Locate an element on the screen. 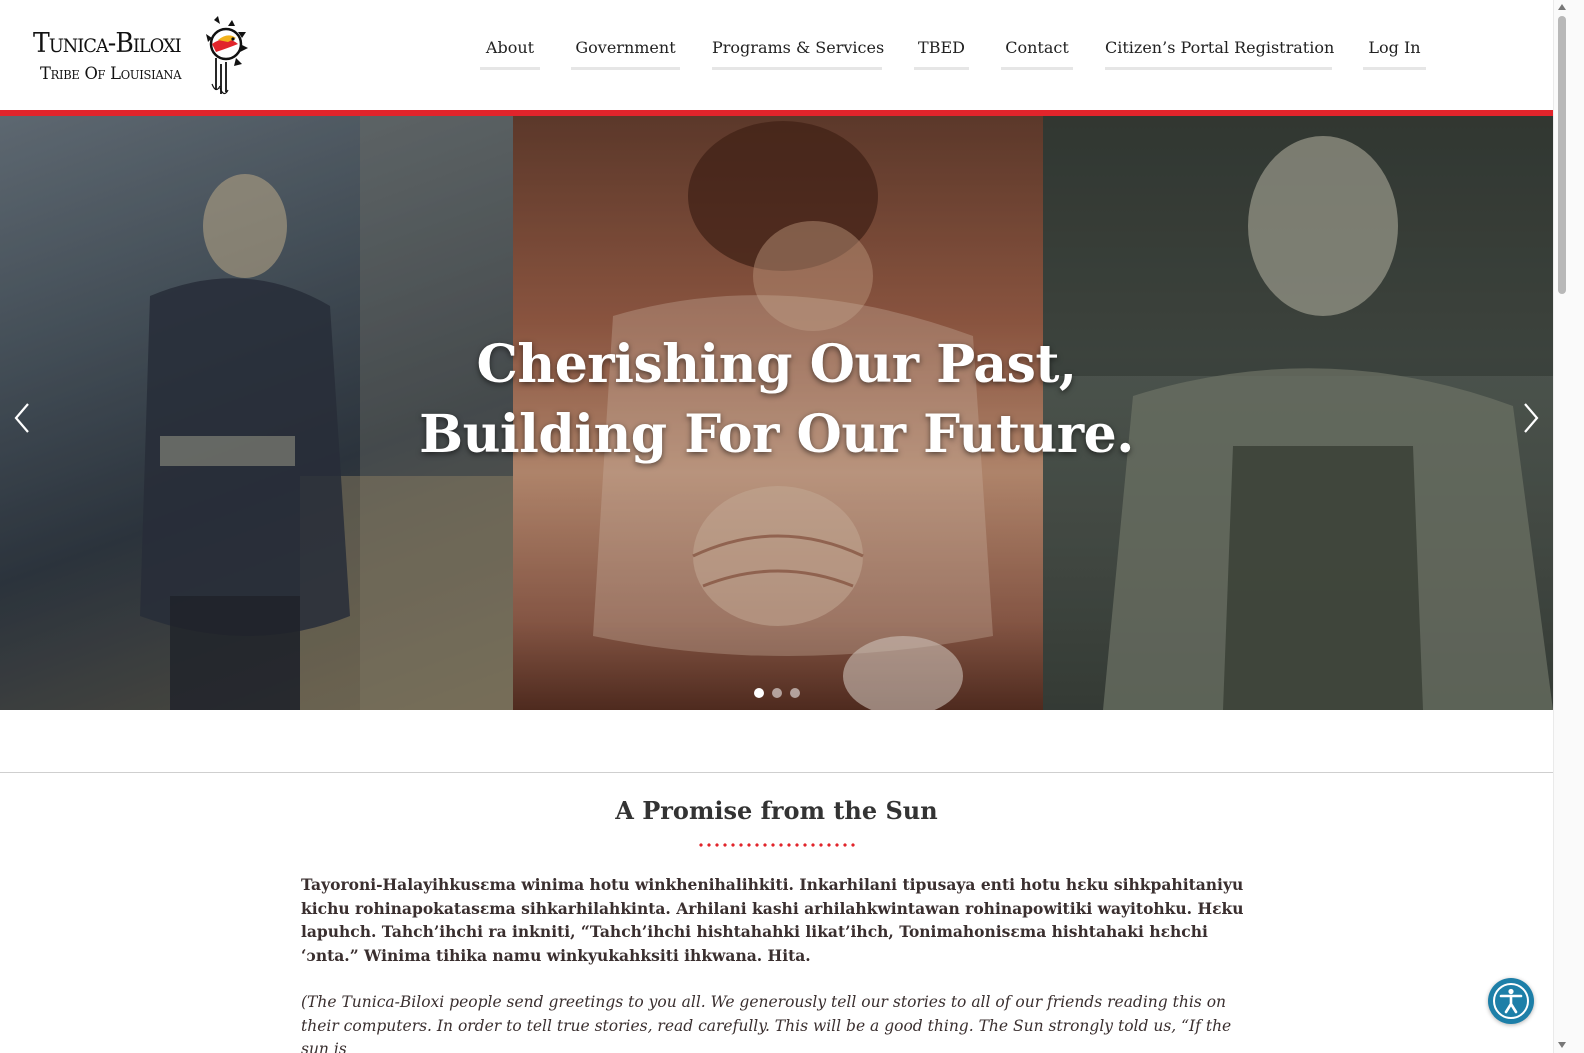 Image resolution: width=1584 pixels, height=1053 pixels. accessibility-button is located at coordinates (1511, 1001).